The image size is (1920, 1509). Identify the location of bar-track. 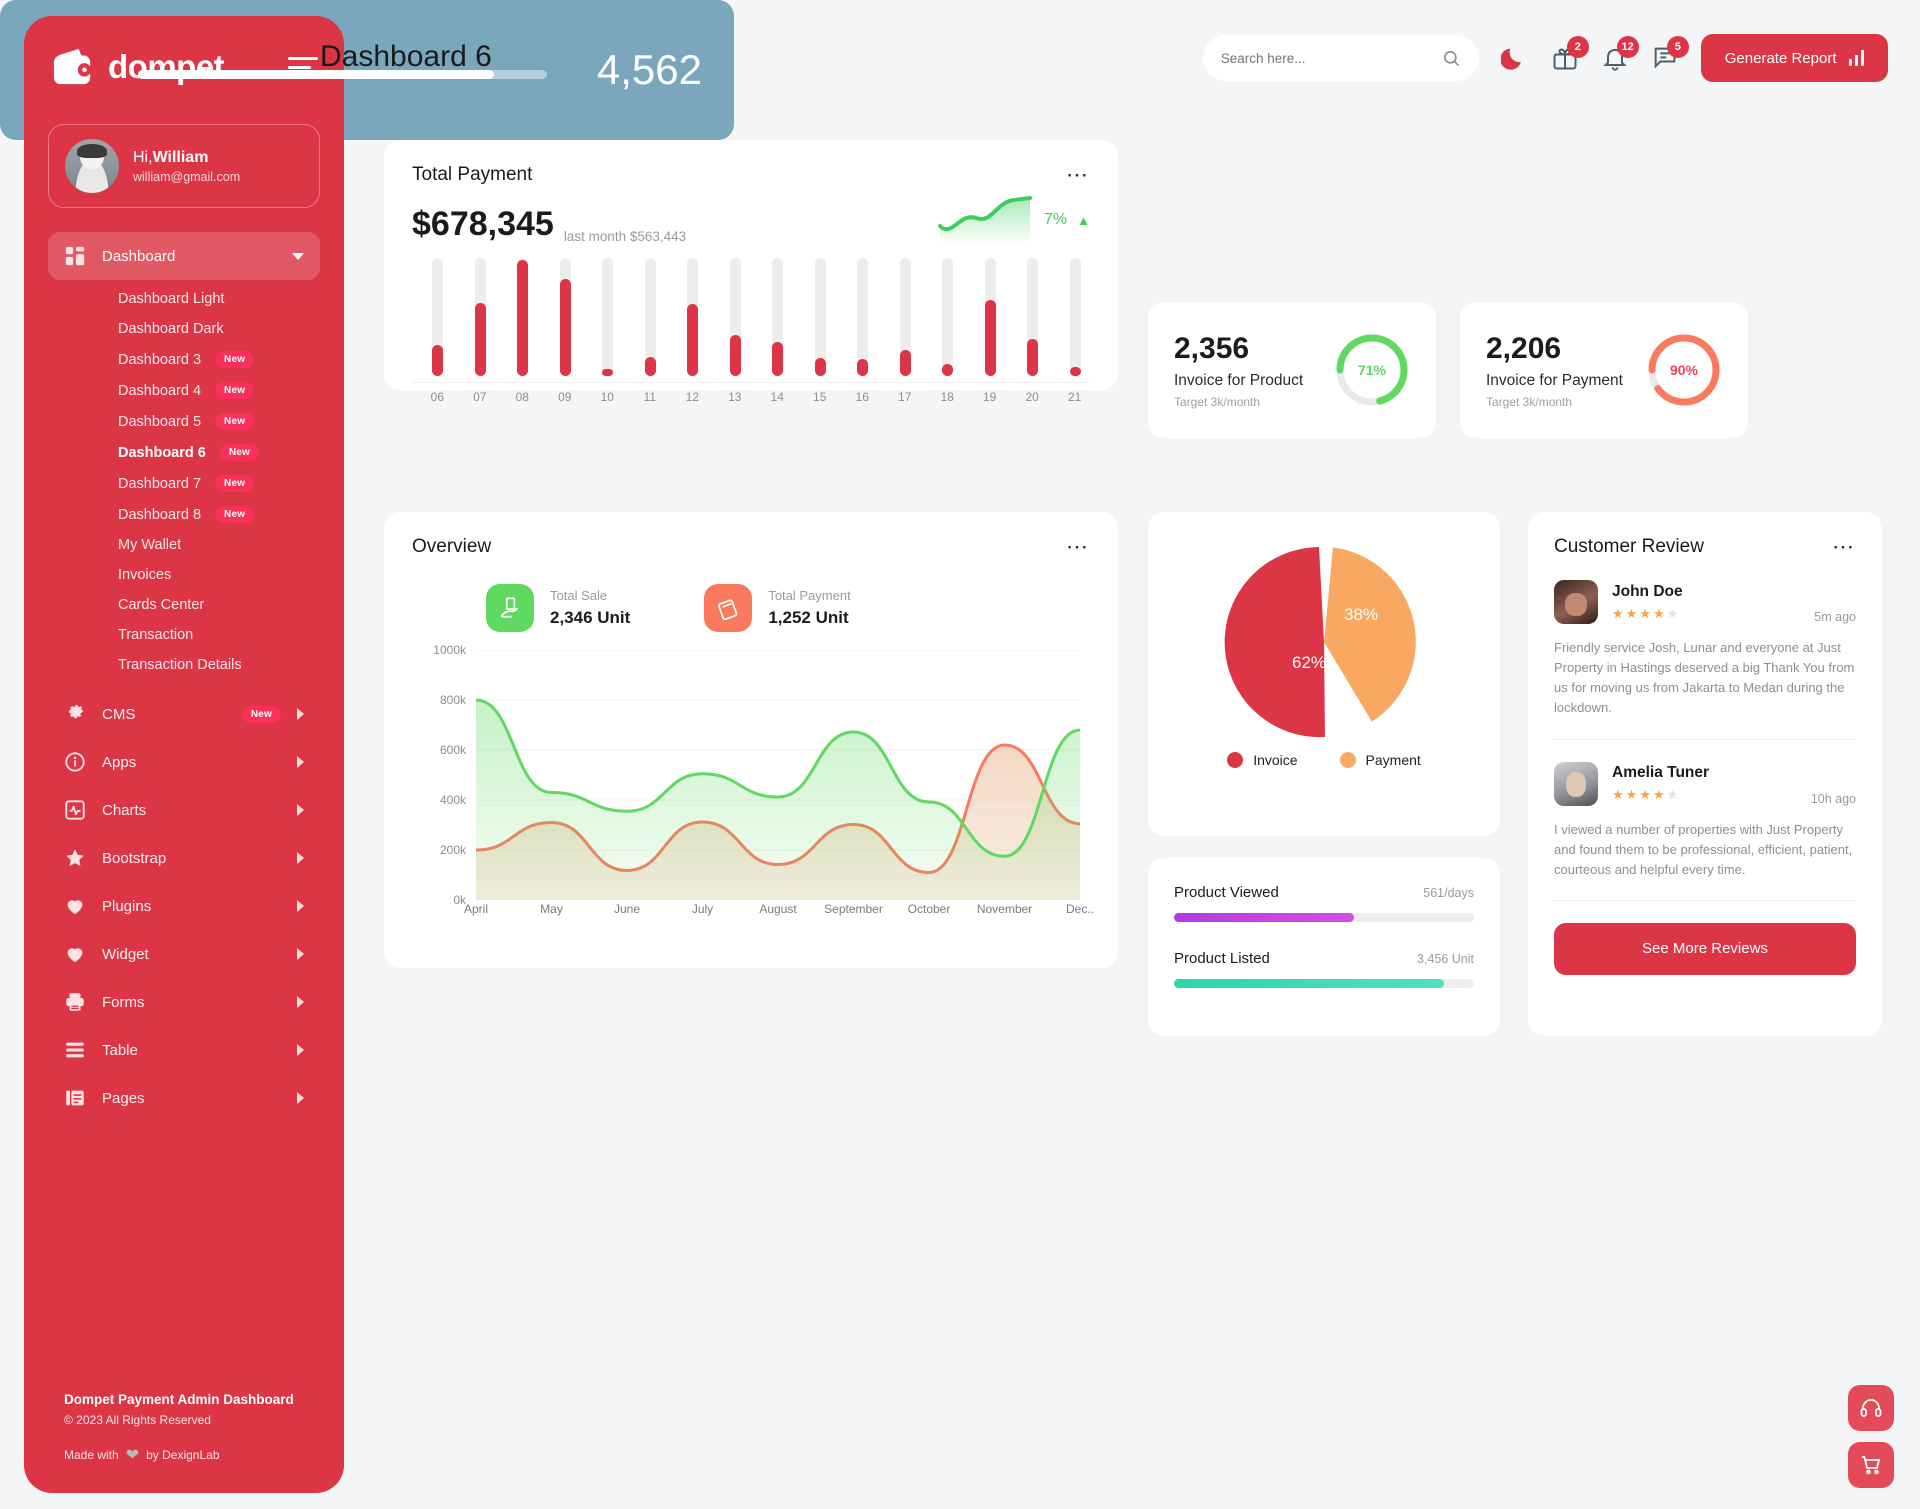
(1075, 317).